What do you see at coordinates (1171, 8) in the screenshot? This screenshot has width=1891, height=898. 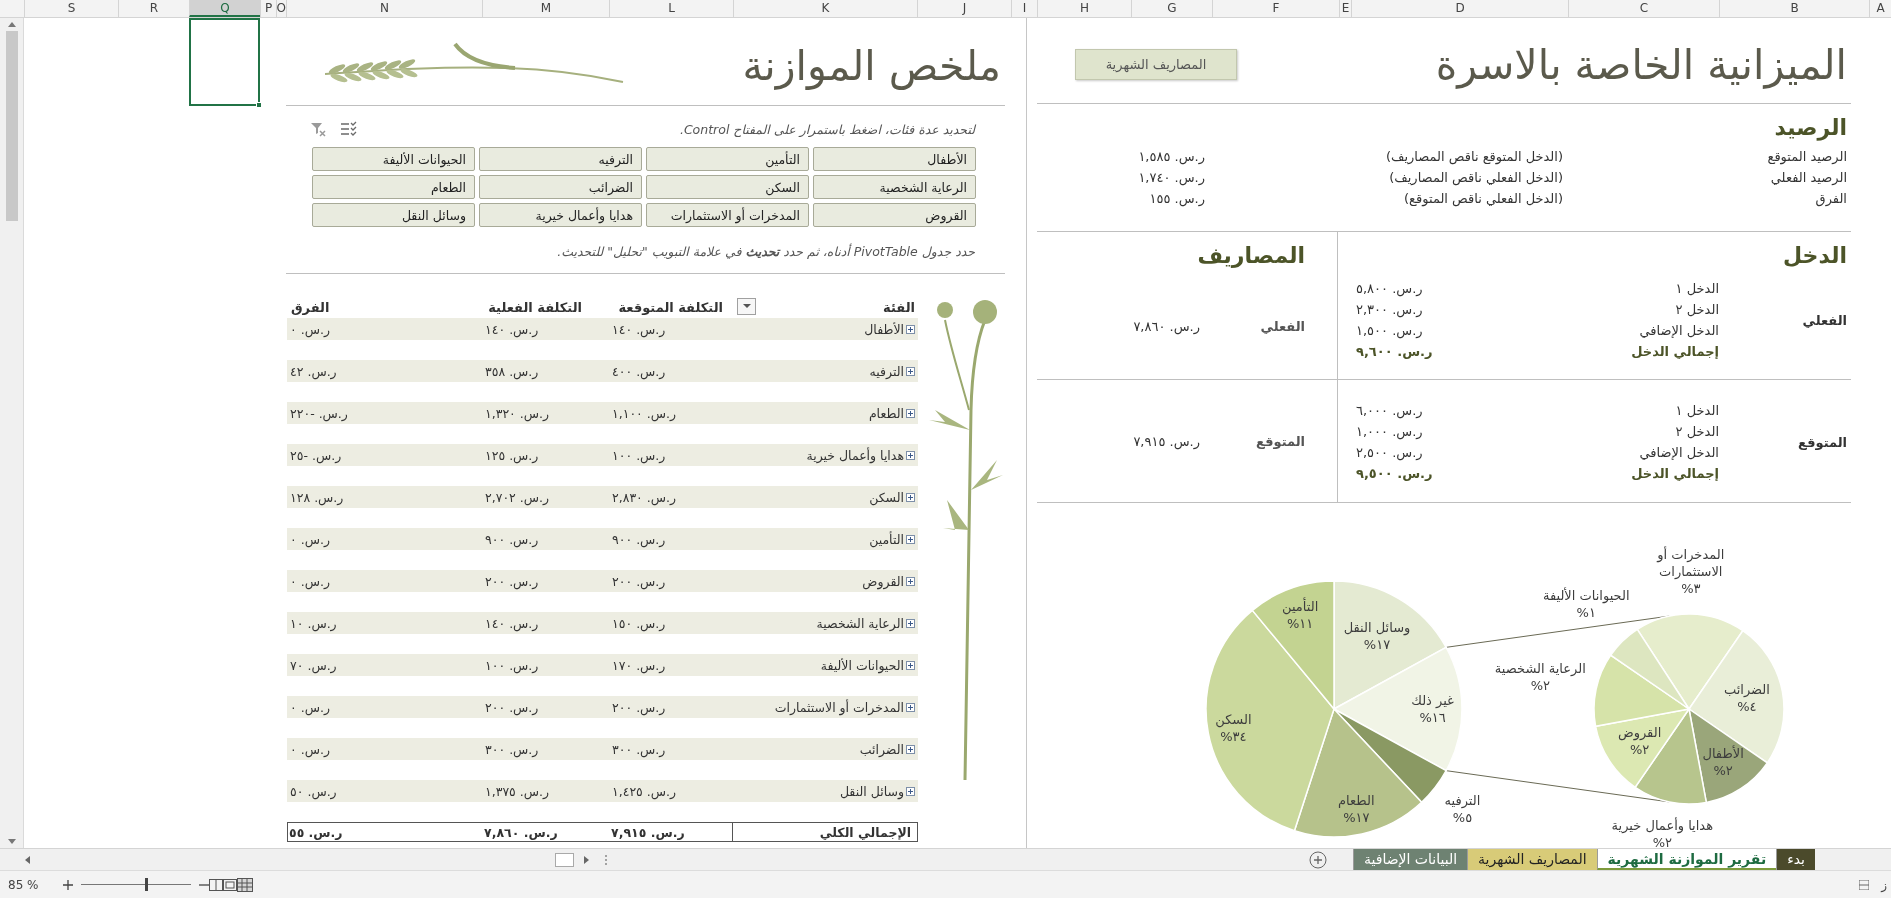 I see `column-header: G` at bounding box center [1171, 8].